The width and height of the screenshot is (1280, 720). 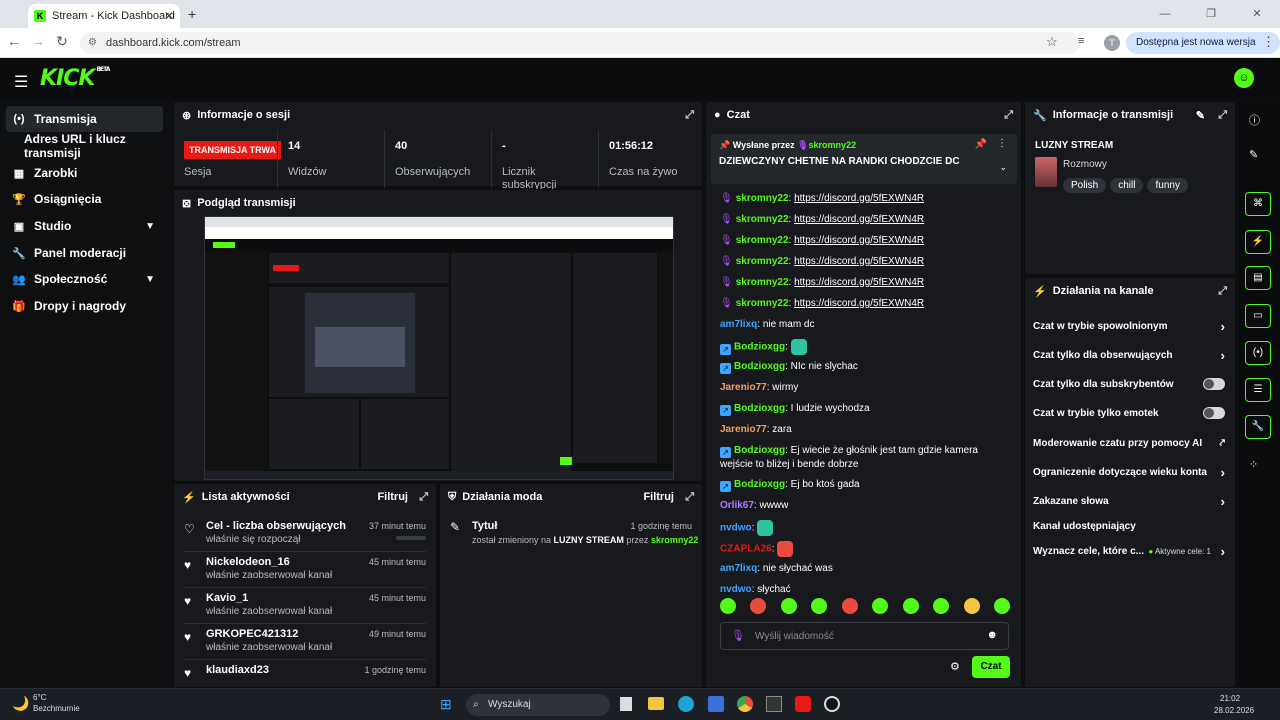 I want to click on more-options-icon: ⋮, so click(x=1002, y=143).